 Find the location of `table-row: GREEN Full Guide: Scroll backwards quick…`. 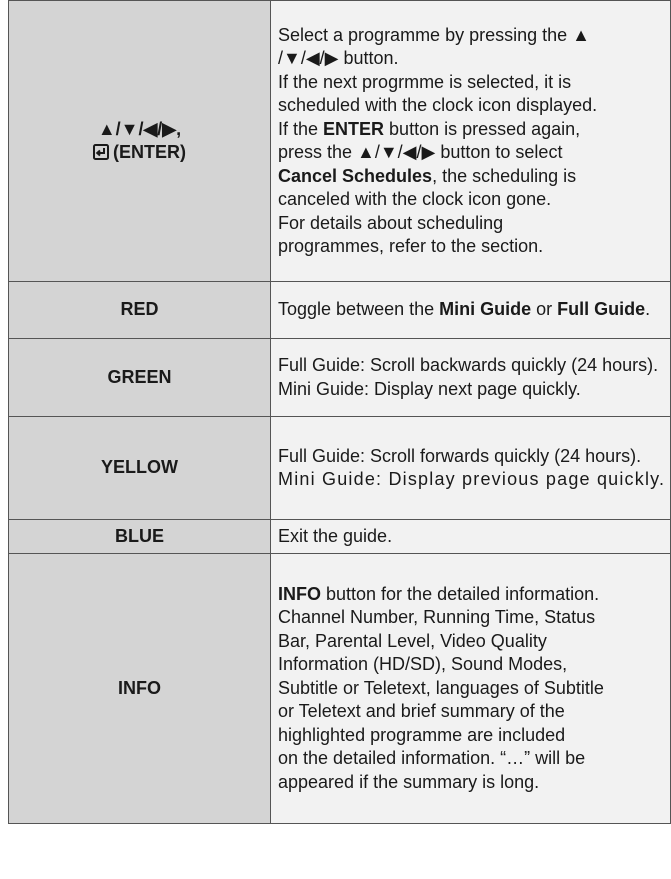

table-row: GREEN Full Guide: Scroll backwards quick… is located at coordinates (339, 377).